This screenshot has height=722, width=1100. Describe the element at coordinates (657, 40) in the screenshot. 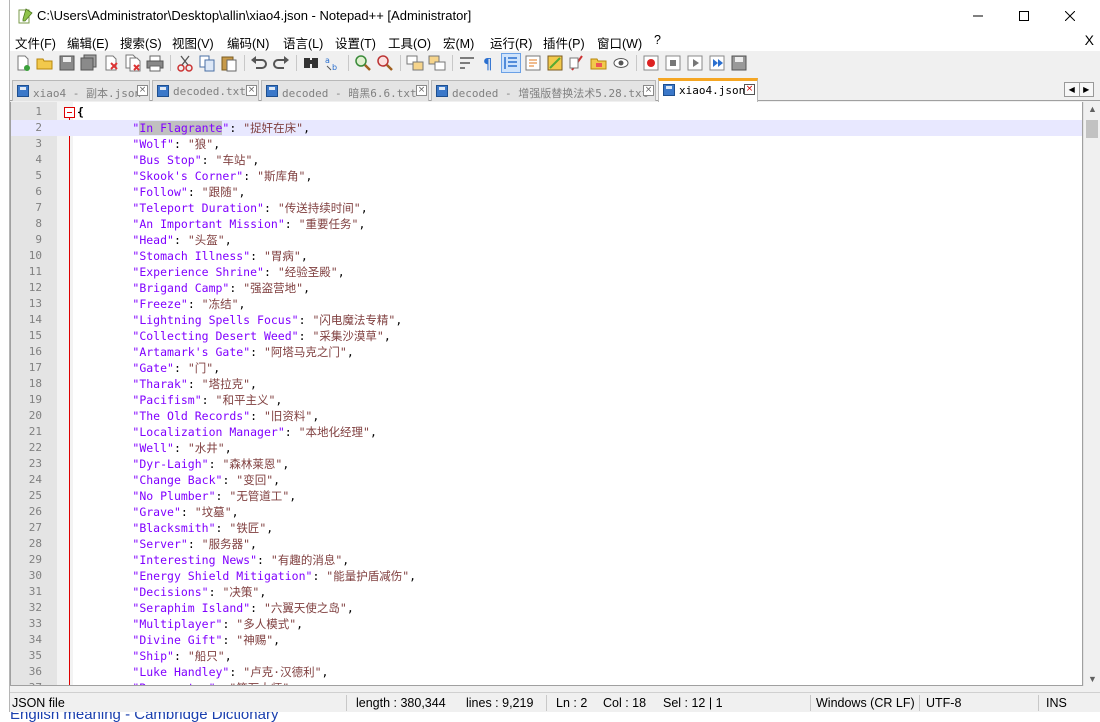

I see `menu-help: ?` at that location.